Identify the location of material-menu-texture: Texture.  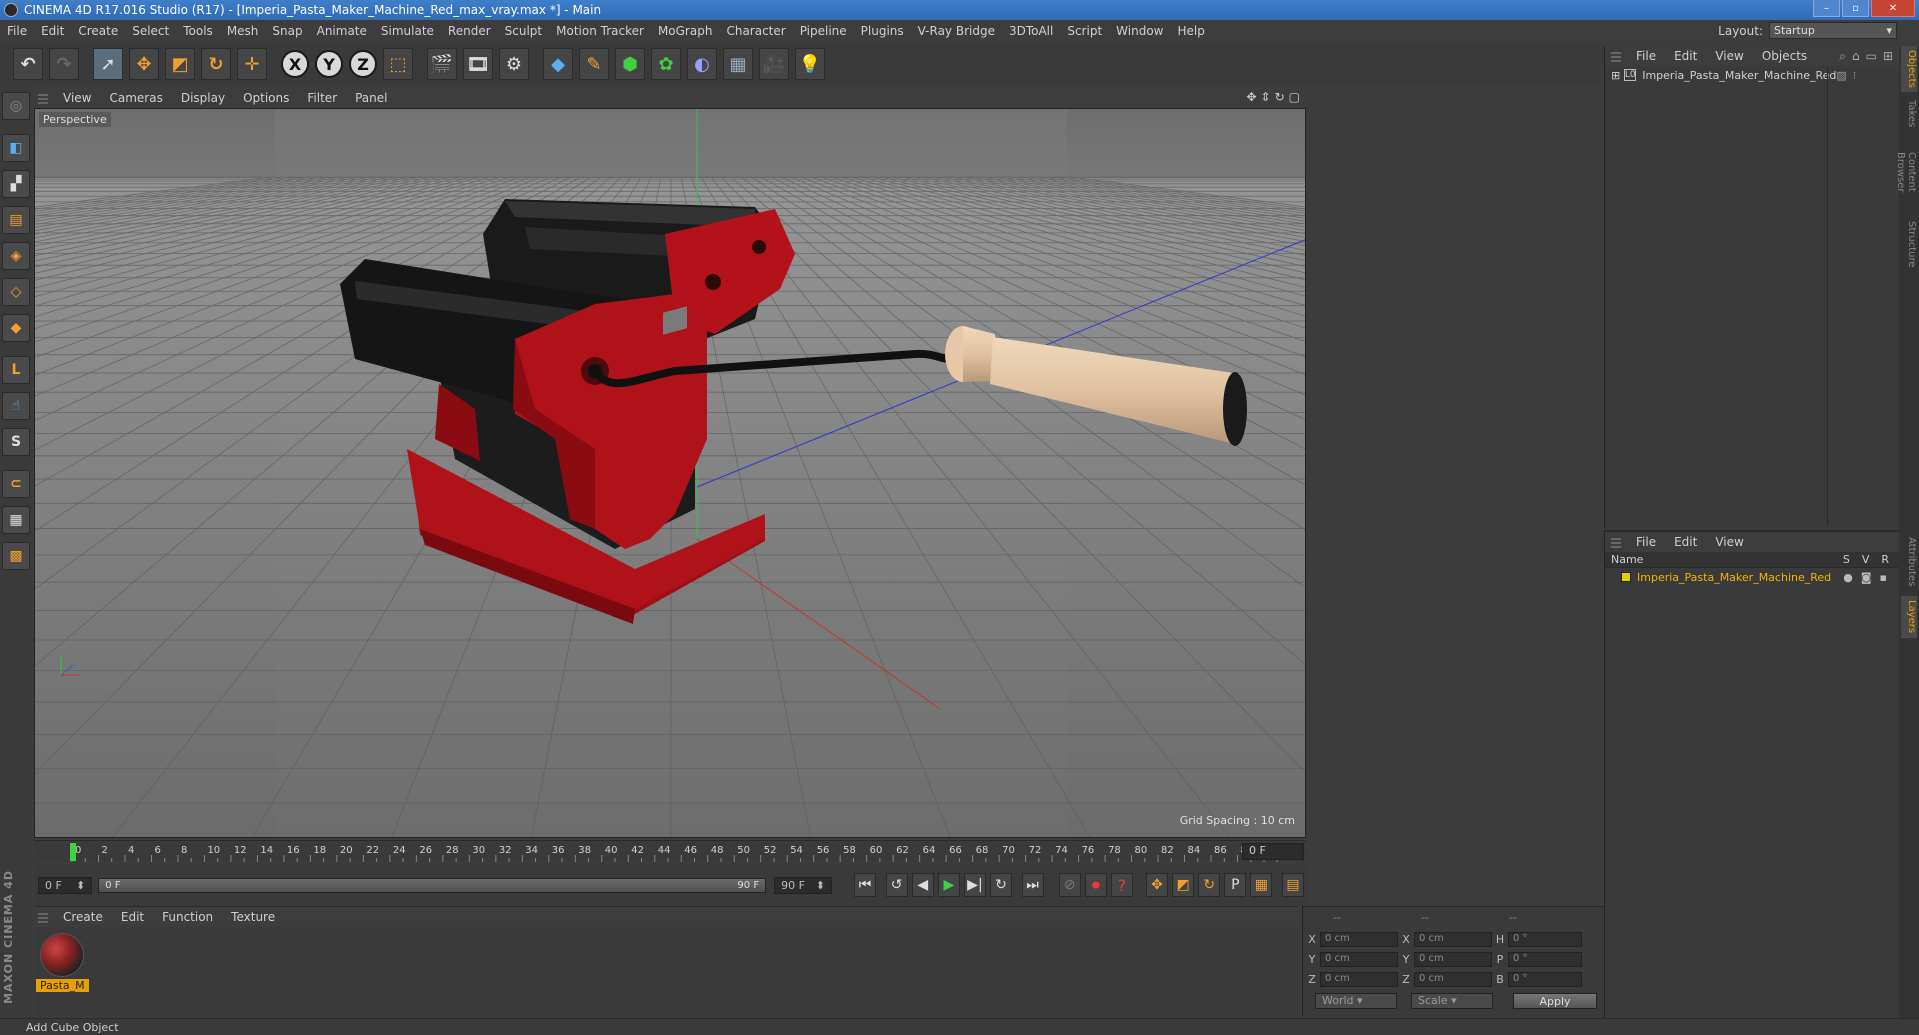
(253, 917).